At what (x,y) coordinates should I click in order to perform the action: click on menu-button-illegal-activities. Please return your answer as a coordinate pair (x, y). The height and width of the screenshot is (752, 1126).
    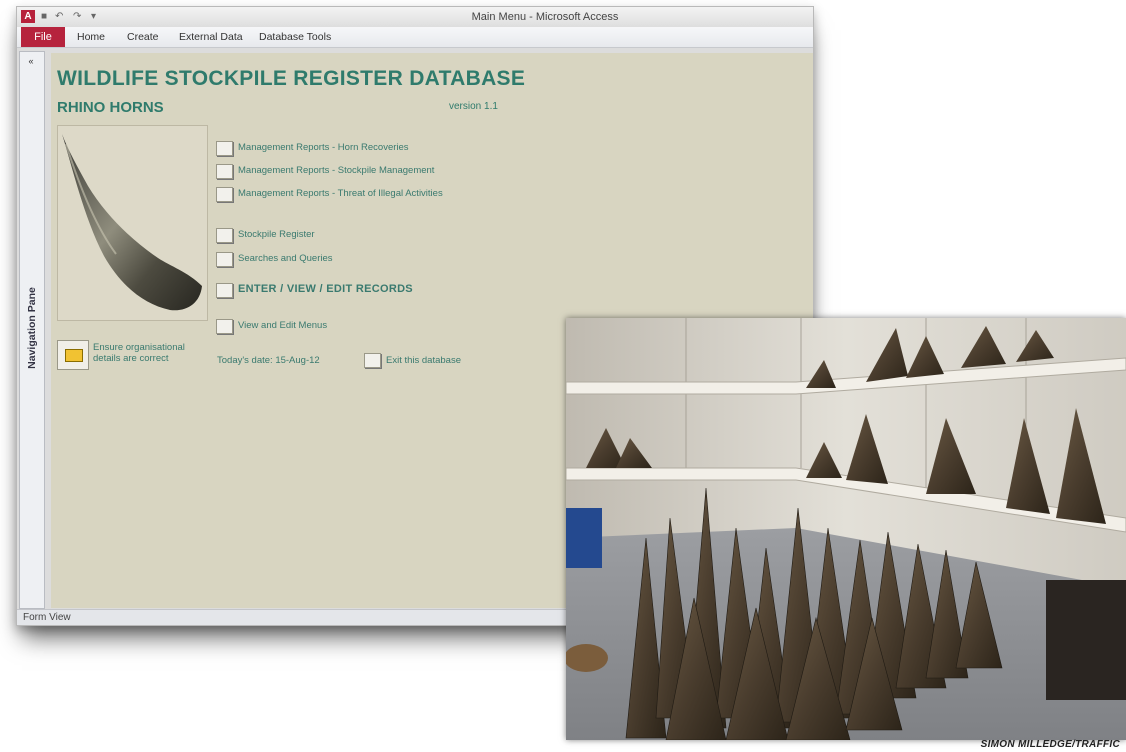
    Looking at the image, I should click on (224, 194).